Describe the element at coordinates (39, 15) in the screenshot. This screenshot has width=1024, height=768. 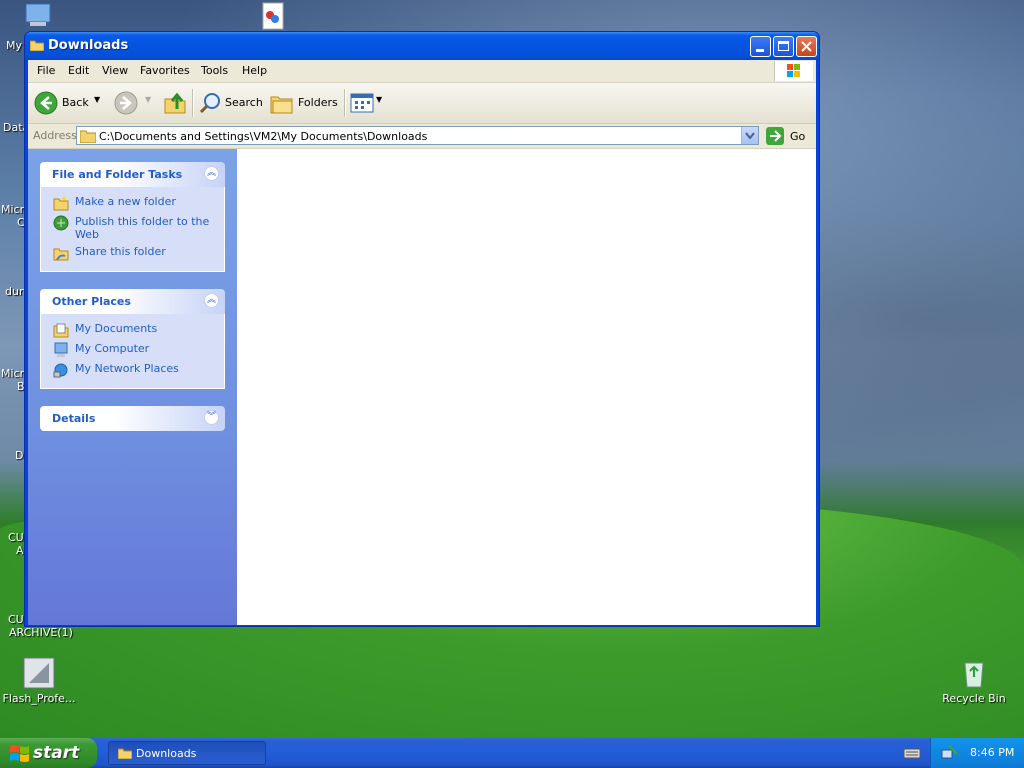
I see `my-computer-desktop-icon` at that location.